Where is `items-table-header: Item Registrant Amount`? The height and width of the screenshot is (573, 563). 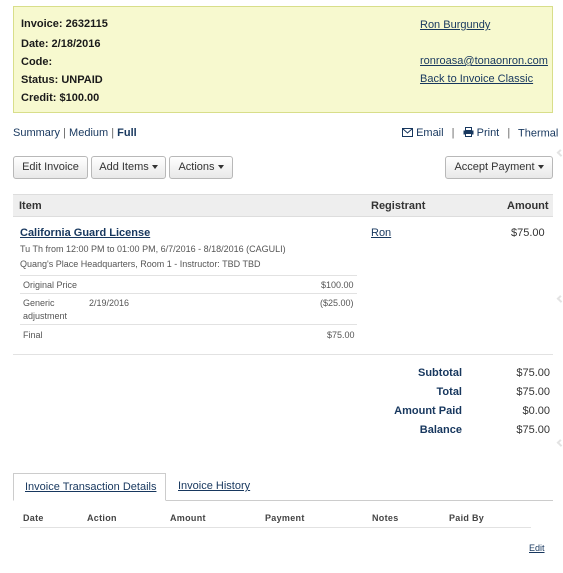 items-table-header: Item Registrant Amount is located at coordinates (283, 205).